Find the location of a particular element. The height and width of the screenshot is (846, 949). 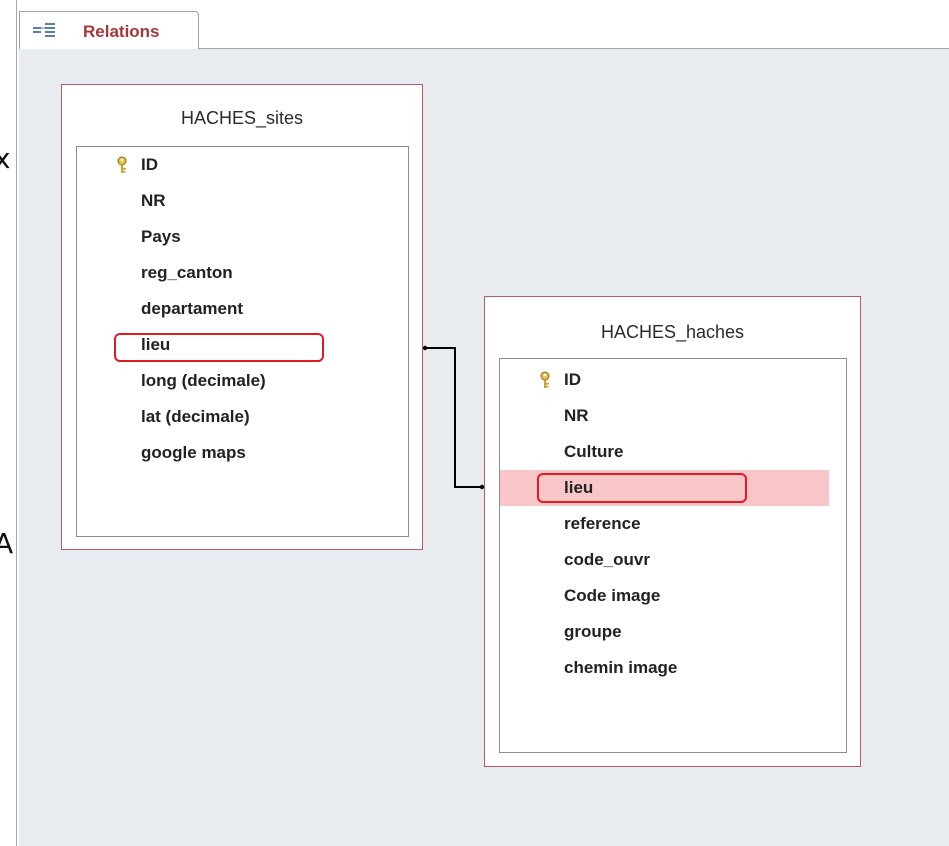

tab-relations: Relations is located at coordinates (109, 30).